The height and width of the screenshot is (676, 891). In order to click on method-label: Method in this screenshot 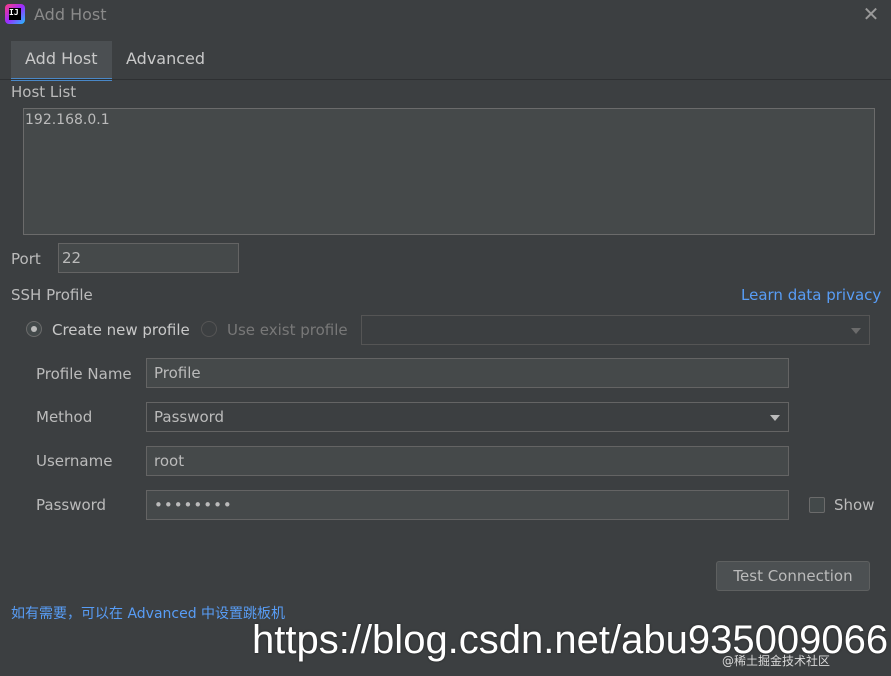, I will do `click(64, 417)`.